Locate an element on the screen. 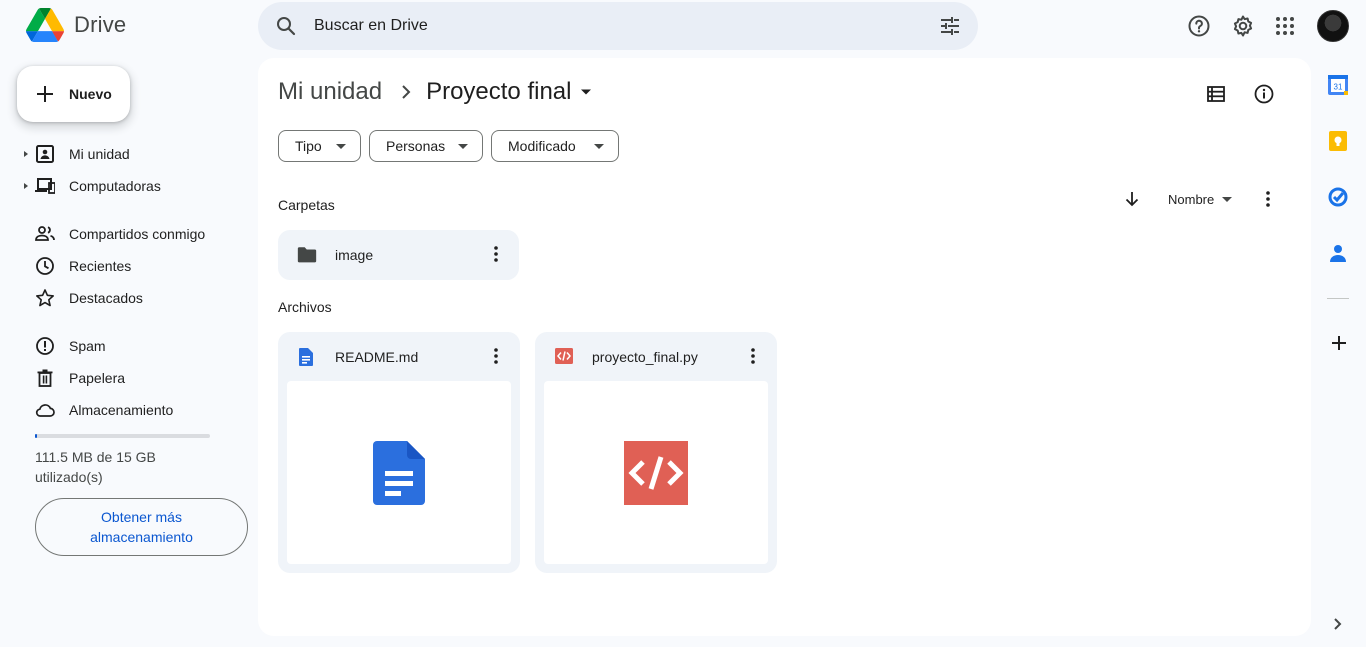  breadcrumb: Mi unidad Proyecto final is located at coordinates (435, 92).